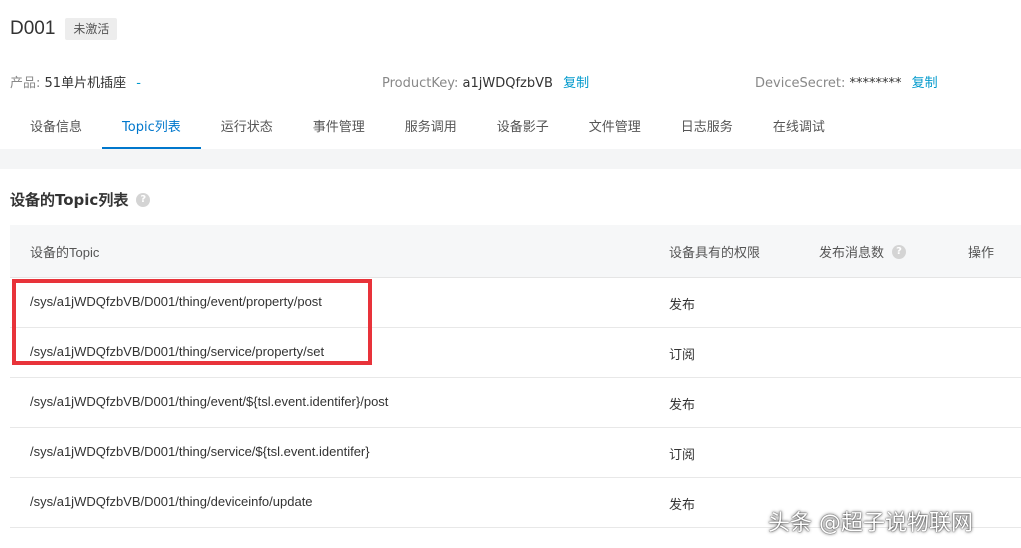  I want to click on product-label: 产品:, so click(25, 83).